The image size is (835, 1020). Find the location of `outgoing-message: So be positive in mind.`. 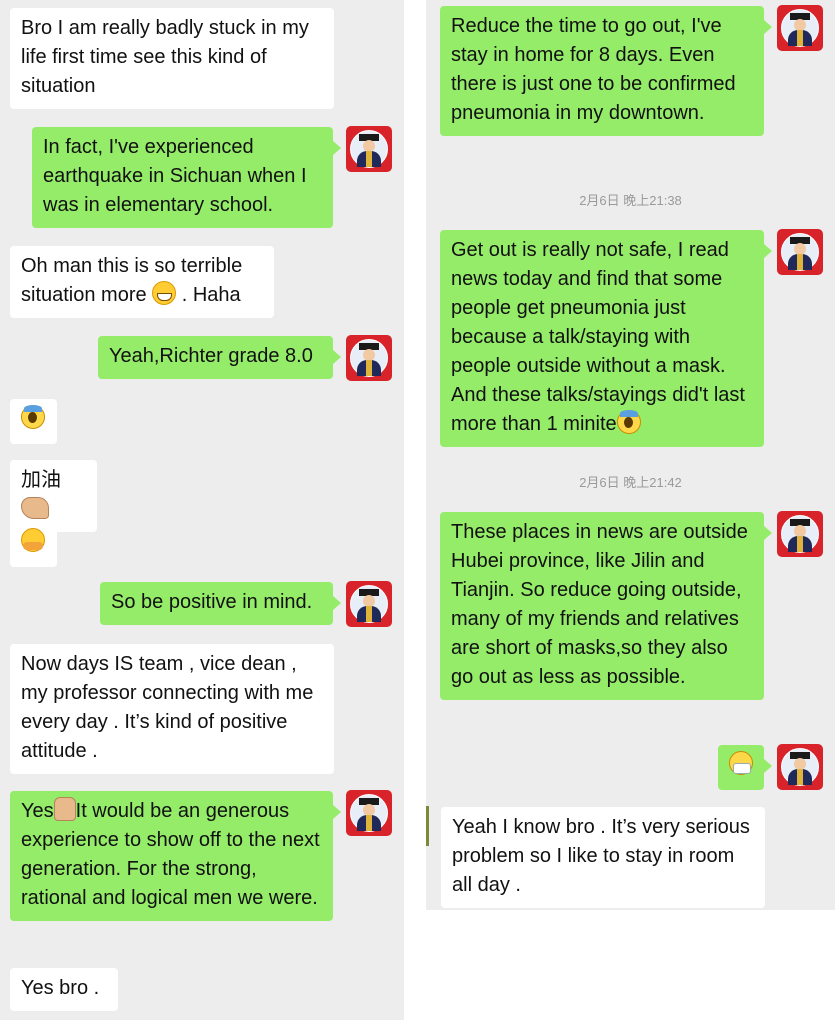

outgoing-message: So be positive in mind. is located at coordinates (220, 603).